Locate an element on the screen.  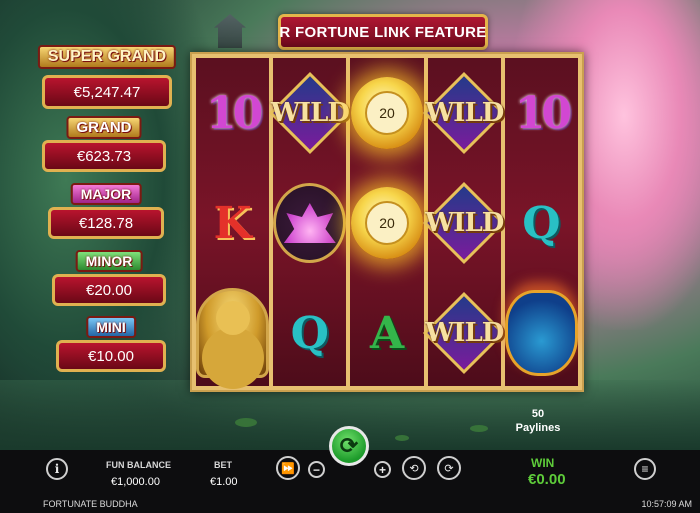
balance-label: FUN BALANCE is located at coordinates (138, 465).